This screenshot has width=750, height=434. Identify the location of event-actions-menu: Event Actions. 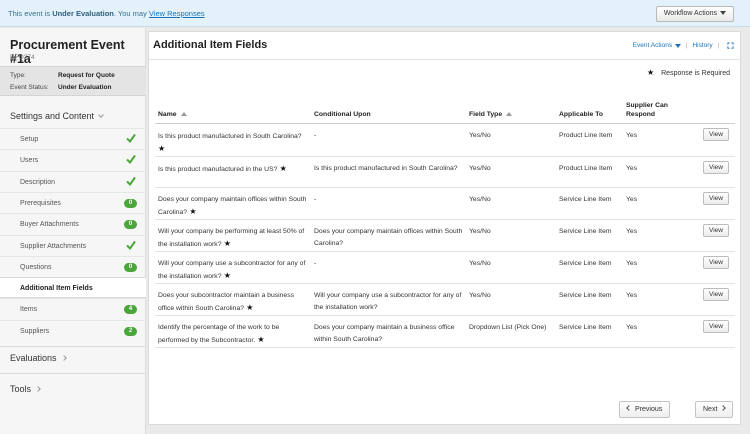
(657, 45).